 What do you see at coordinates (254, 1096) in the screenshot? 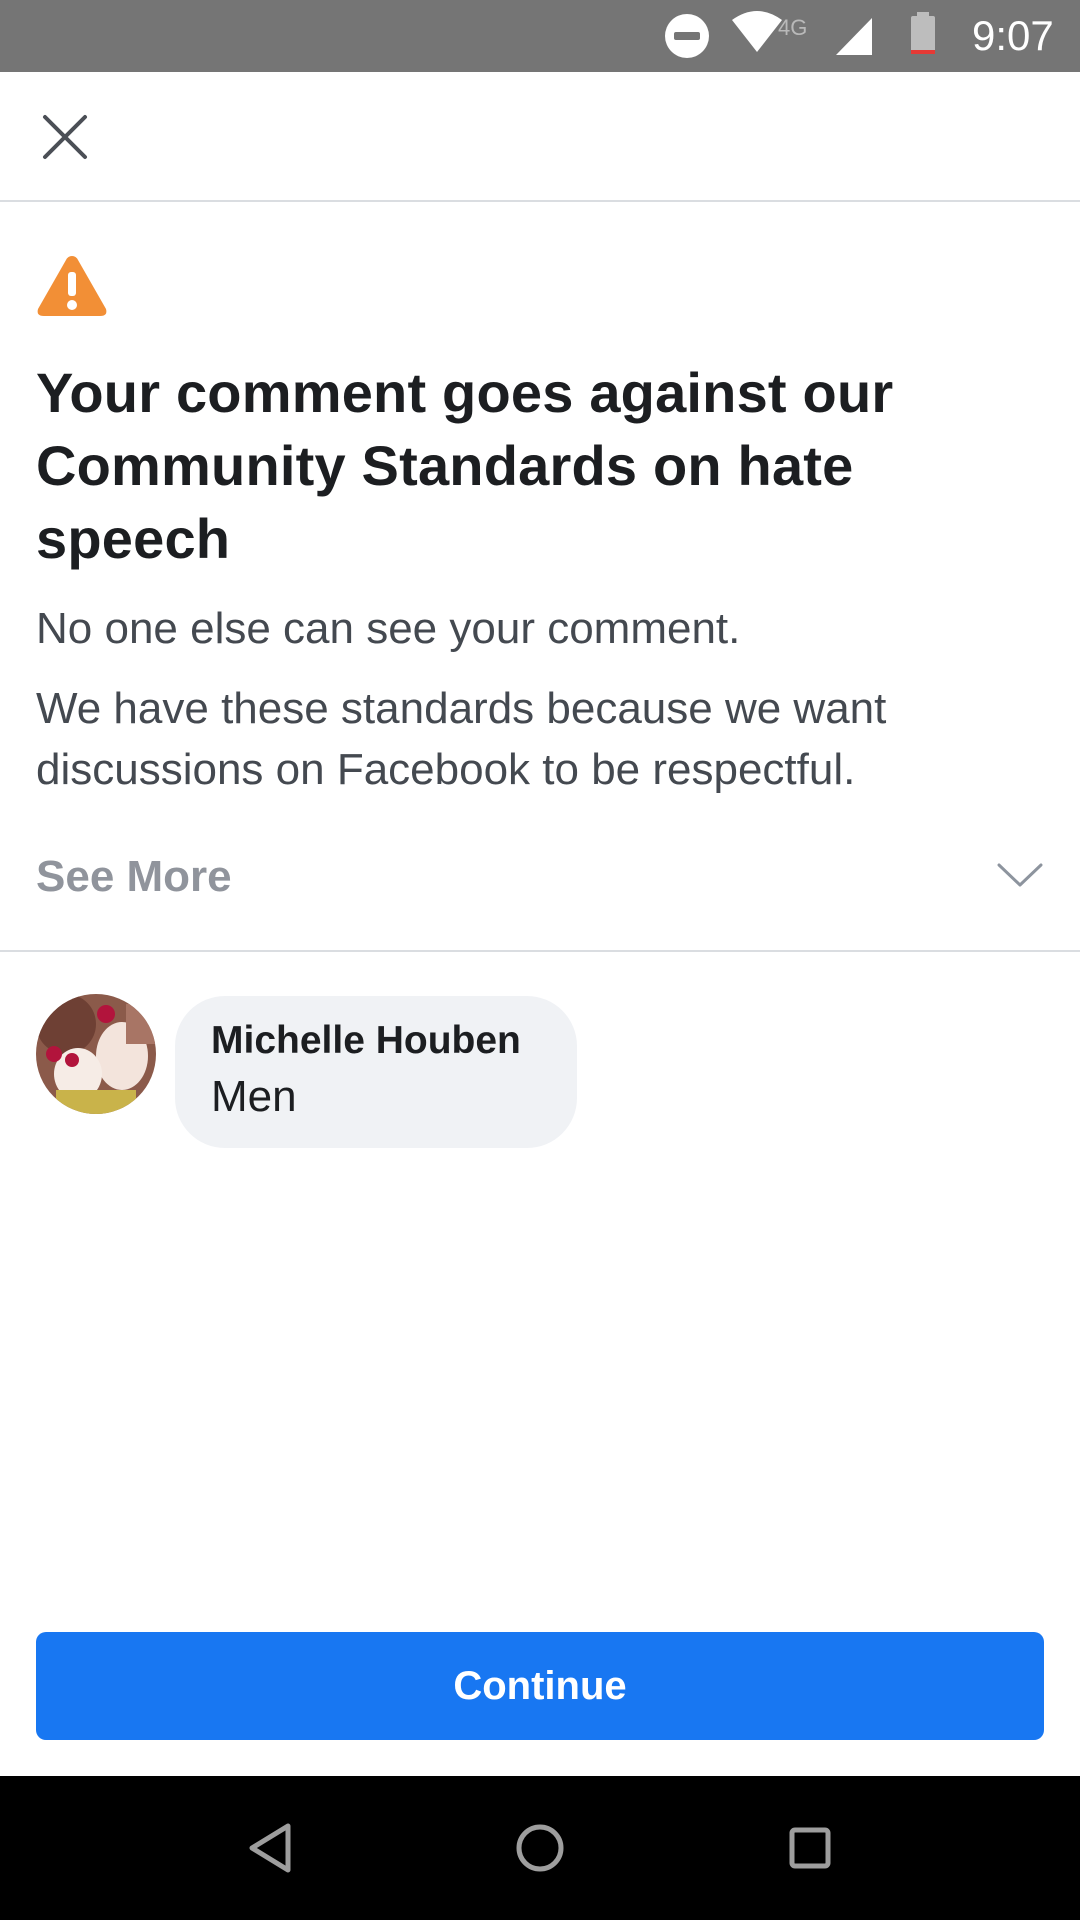
I see `comment-text: Men` at bounding box center [254, 1096].